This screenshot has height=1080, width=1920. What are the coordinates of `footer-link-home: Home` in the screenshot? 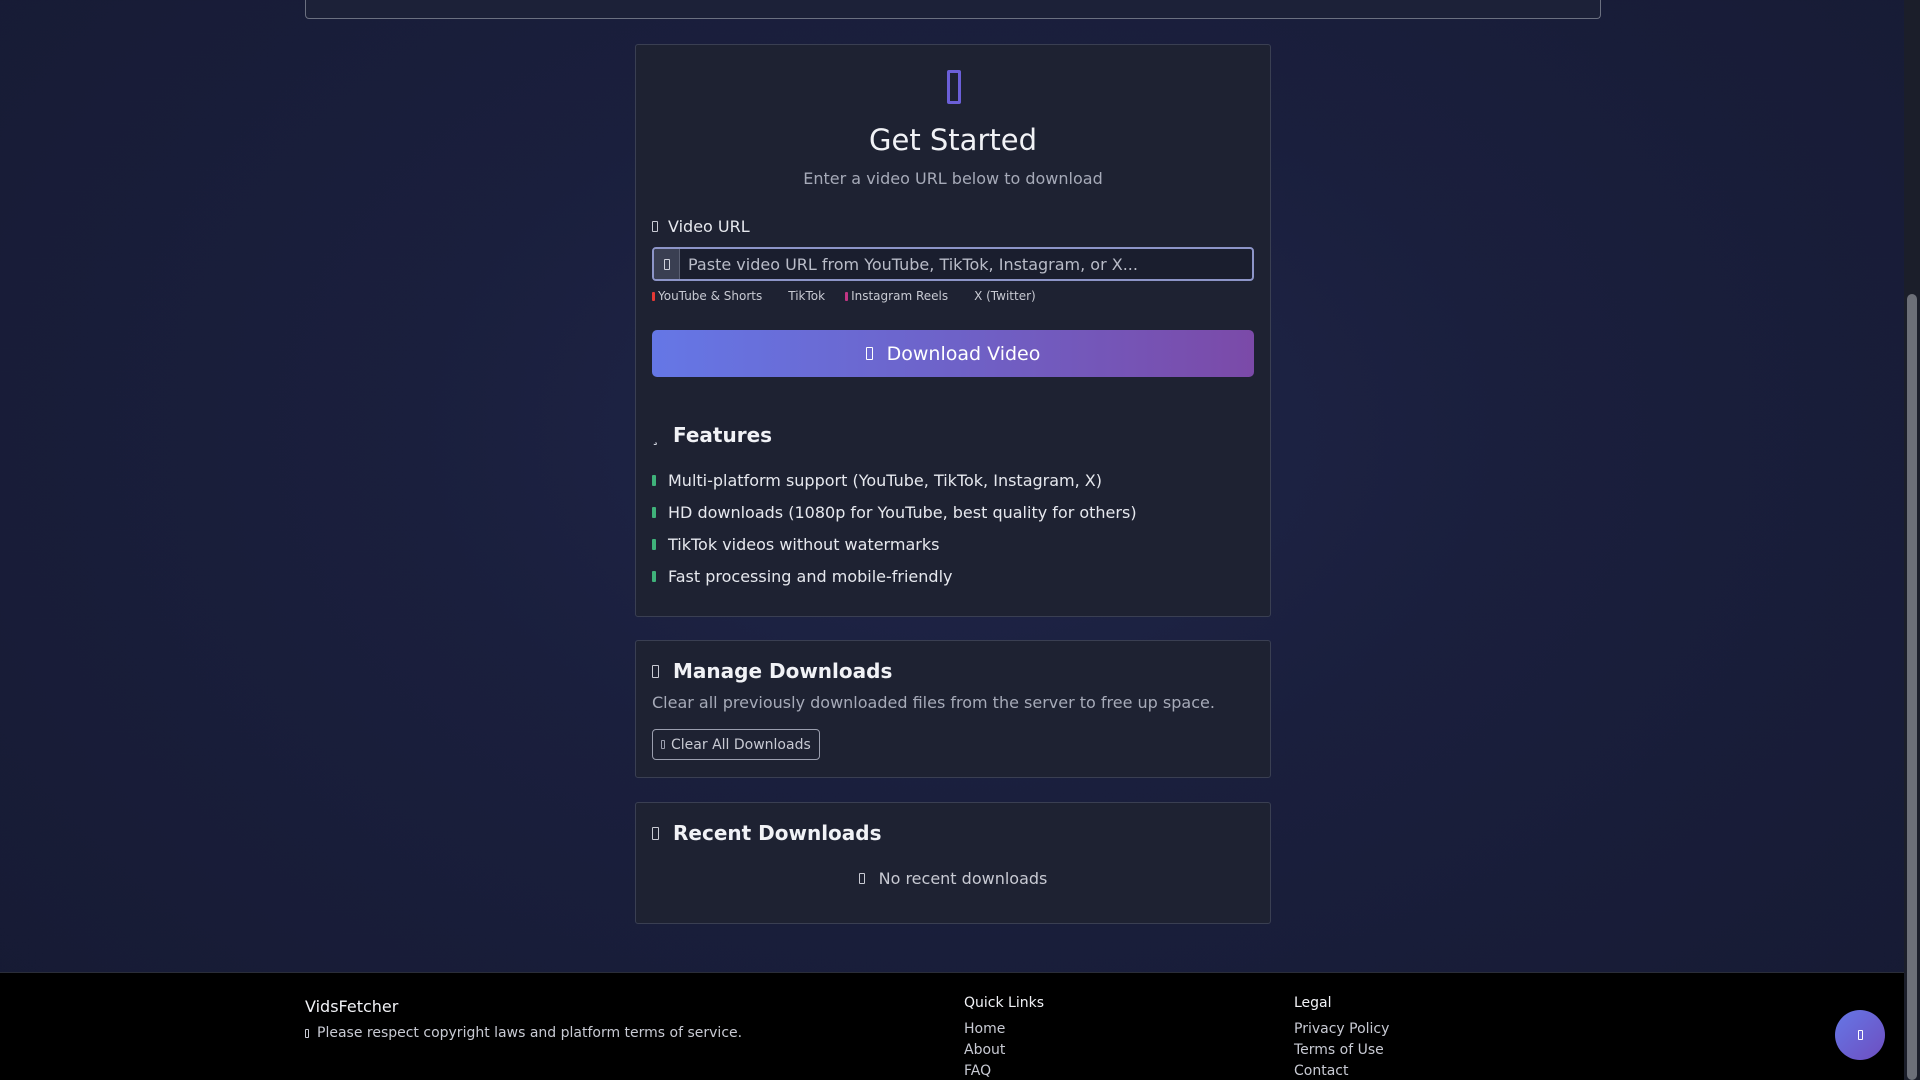 It's located at (1004, 1031).